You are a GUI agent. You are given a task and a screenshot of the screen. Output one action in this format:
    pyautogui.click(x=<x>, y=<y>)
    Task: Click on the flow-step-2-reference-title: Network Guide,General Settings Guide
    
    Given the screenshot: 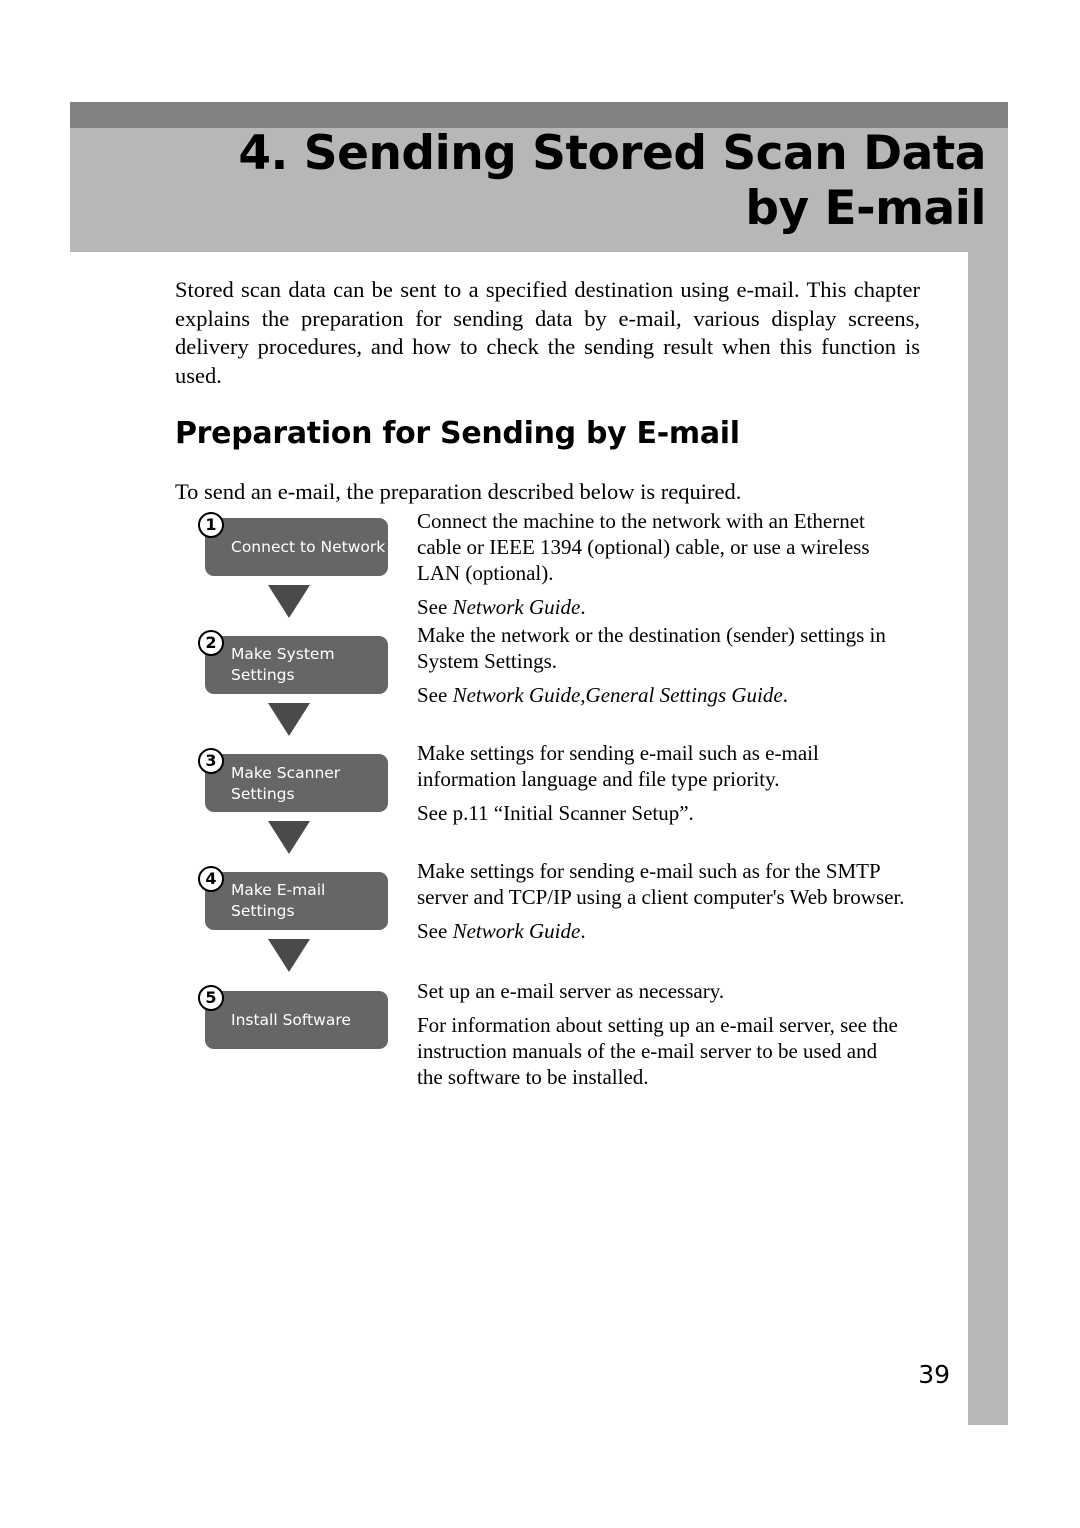 What is the action you would take?
    pyautogui.click(x=617, y=695)
    